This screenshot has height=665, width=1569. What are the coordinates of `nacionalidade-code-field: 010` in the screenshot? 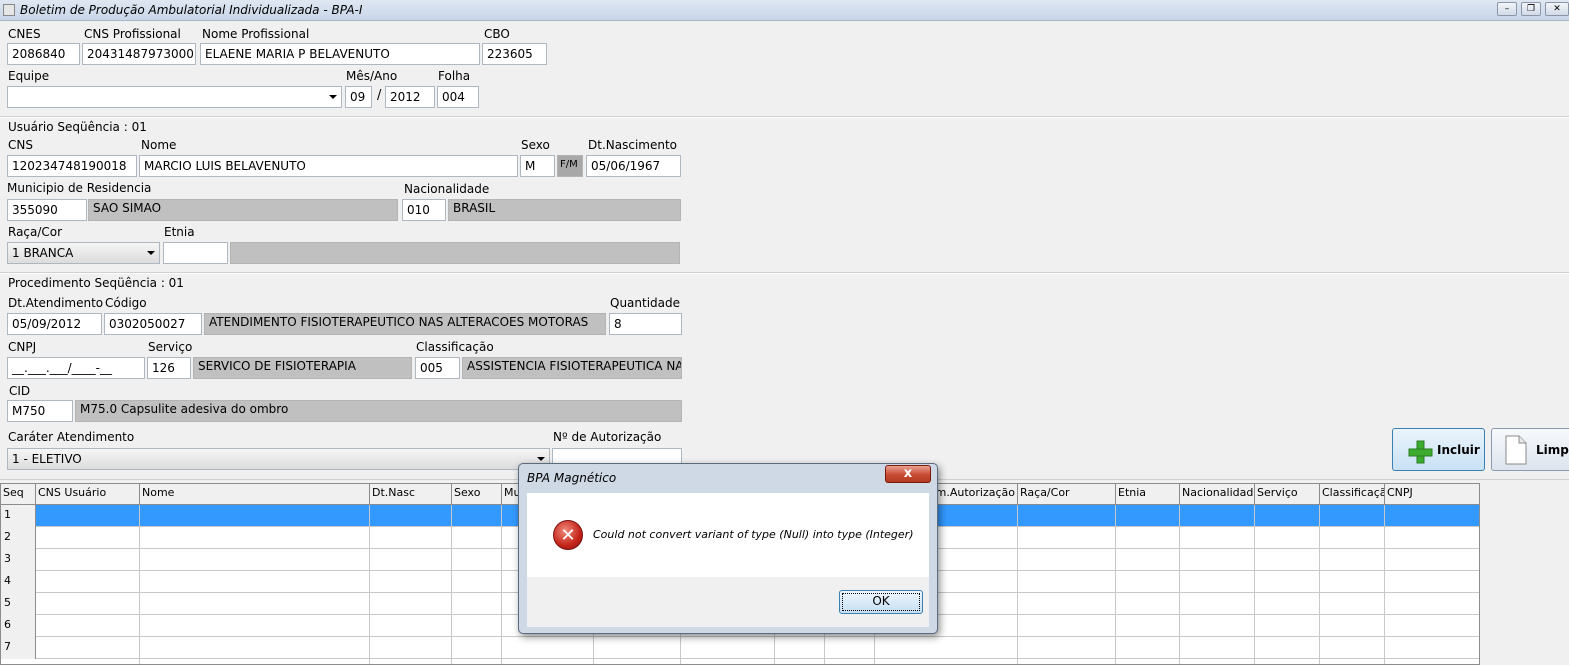 It's located at (424, 210).